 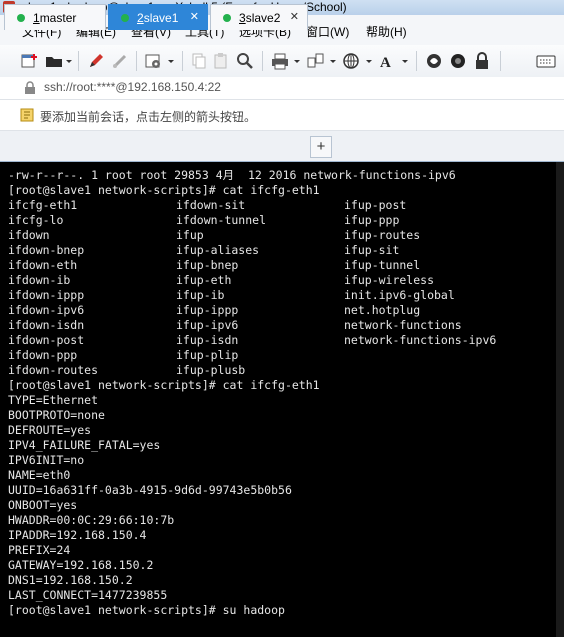 What do you see at coordinates (199, 61) in the screenshot?
I see `copy-icon` at bounding box center [199, 61].